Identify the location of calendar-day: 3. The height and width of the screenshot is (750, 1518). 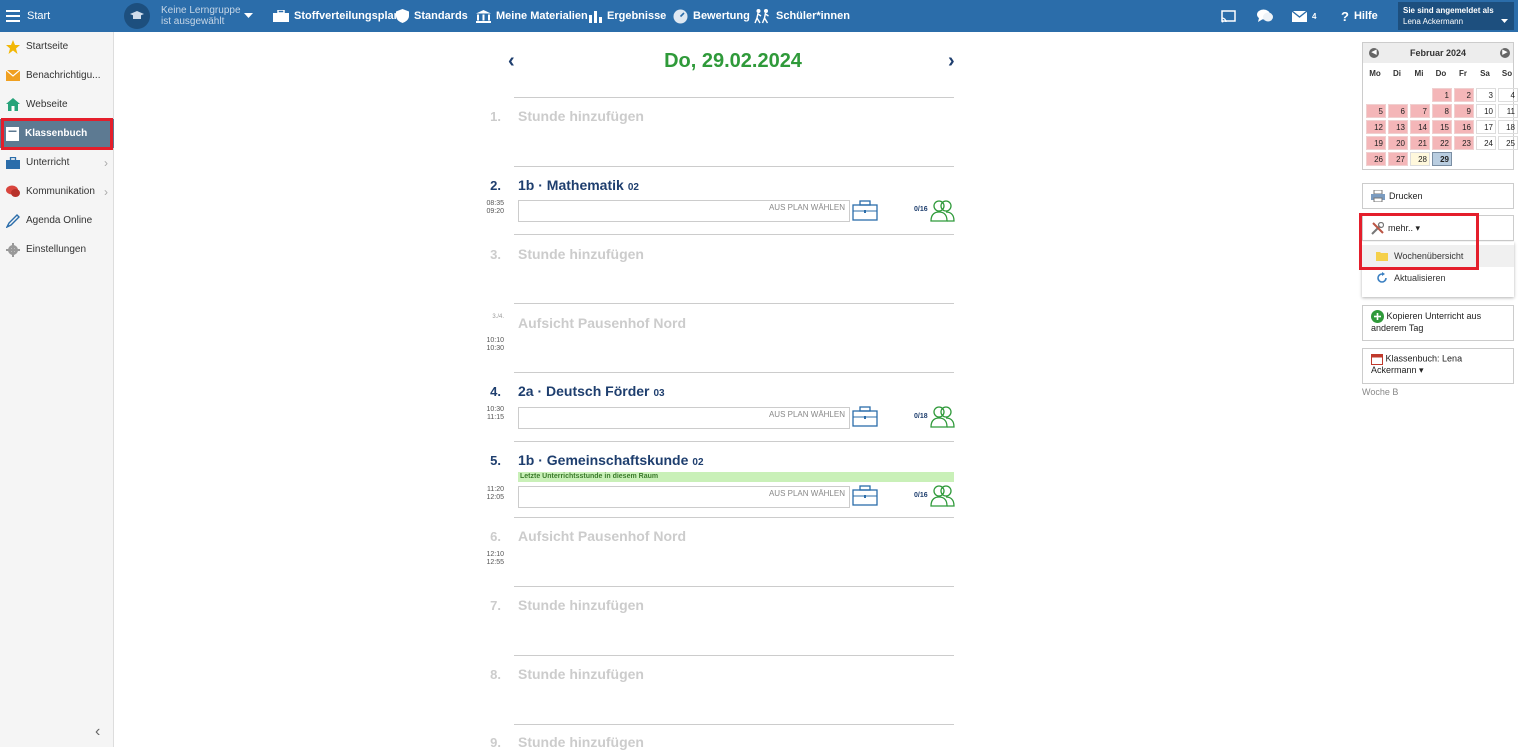
(1486, 95).